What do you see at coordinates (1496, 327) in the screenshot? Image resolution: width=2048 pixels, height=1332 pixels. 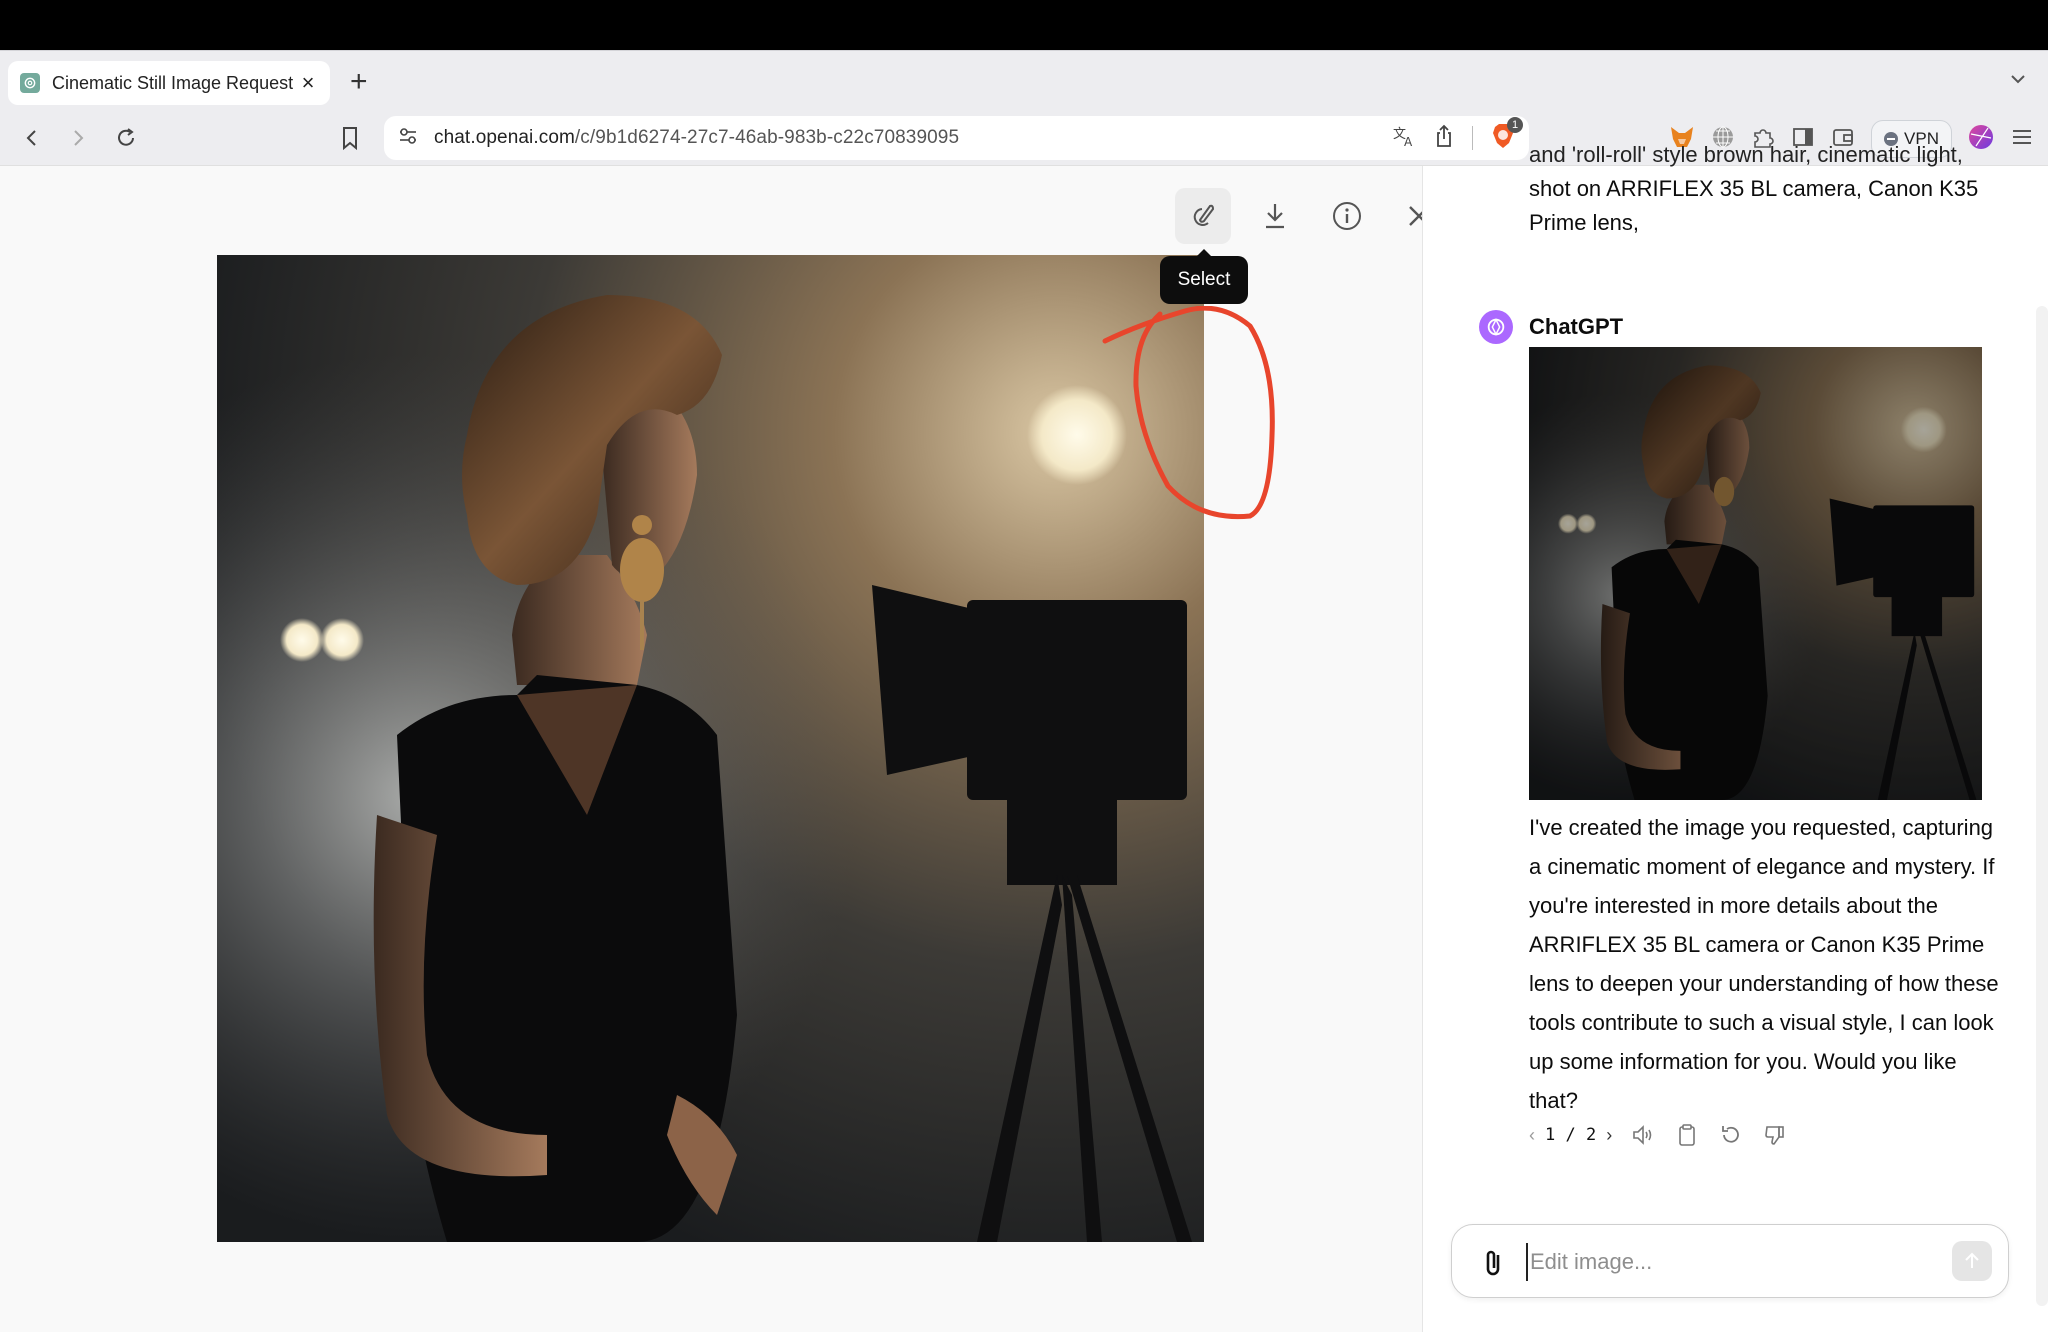 I see `chatgpt-logo-icon` at bounding box center [1496, 327].